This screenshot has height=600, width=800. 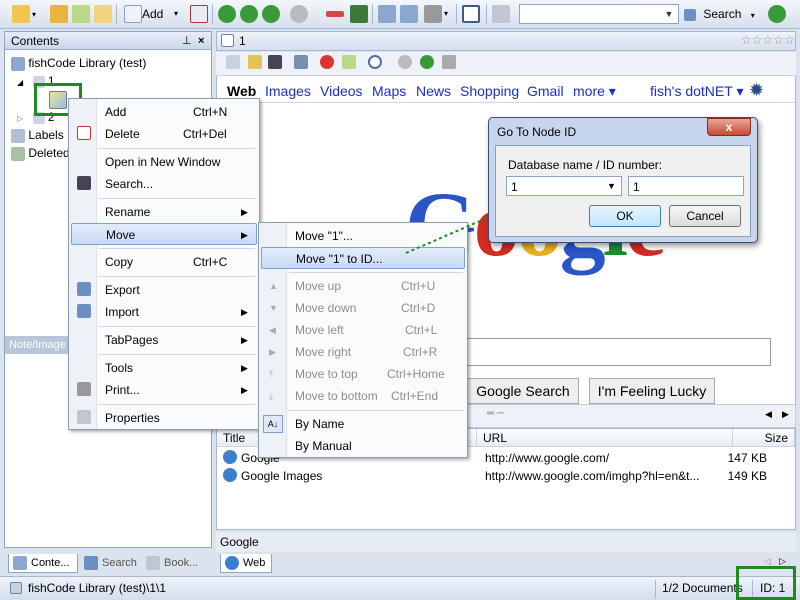 I want to click on gbar-account: fish's dotNET ▾, so click(x=696, y=91).